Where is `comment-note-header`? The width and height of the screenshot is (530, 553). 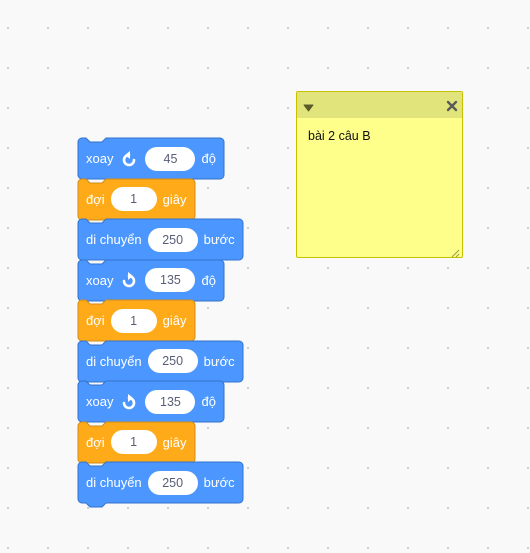
comment-note-header is located at coordinates (379, 105).